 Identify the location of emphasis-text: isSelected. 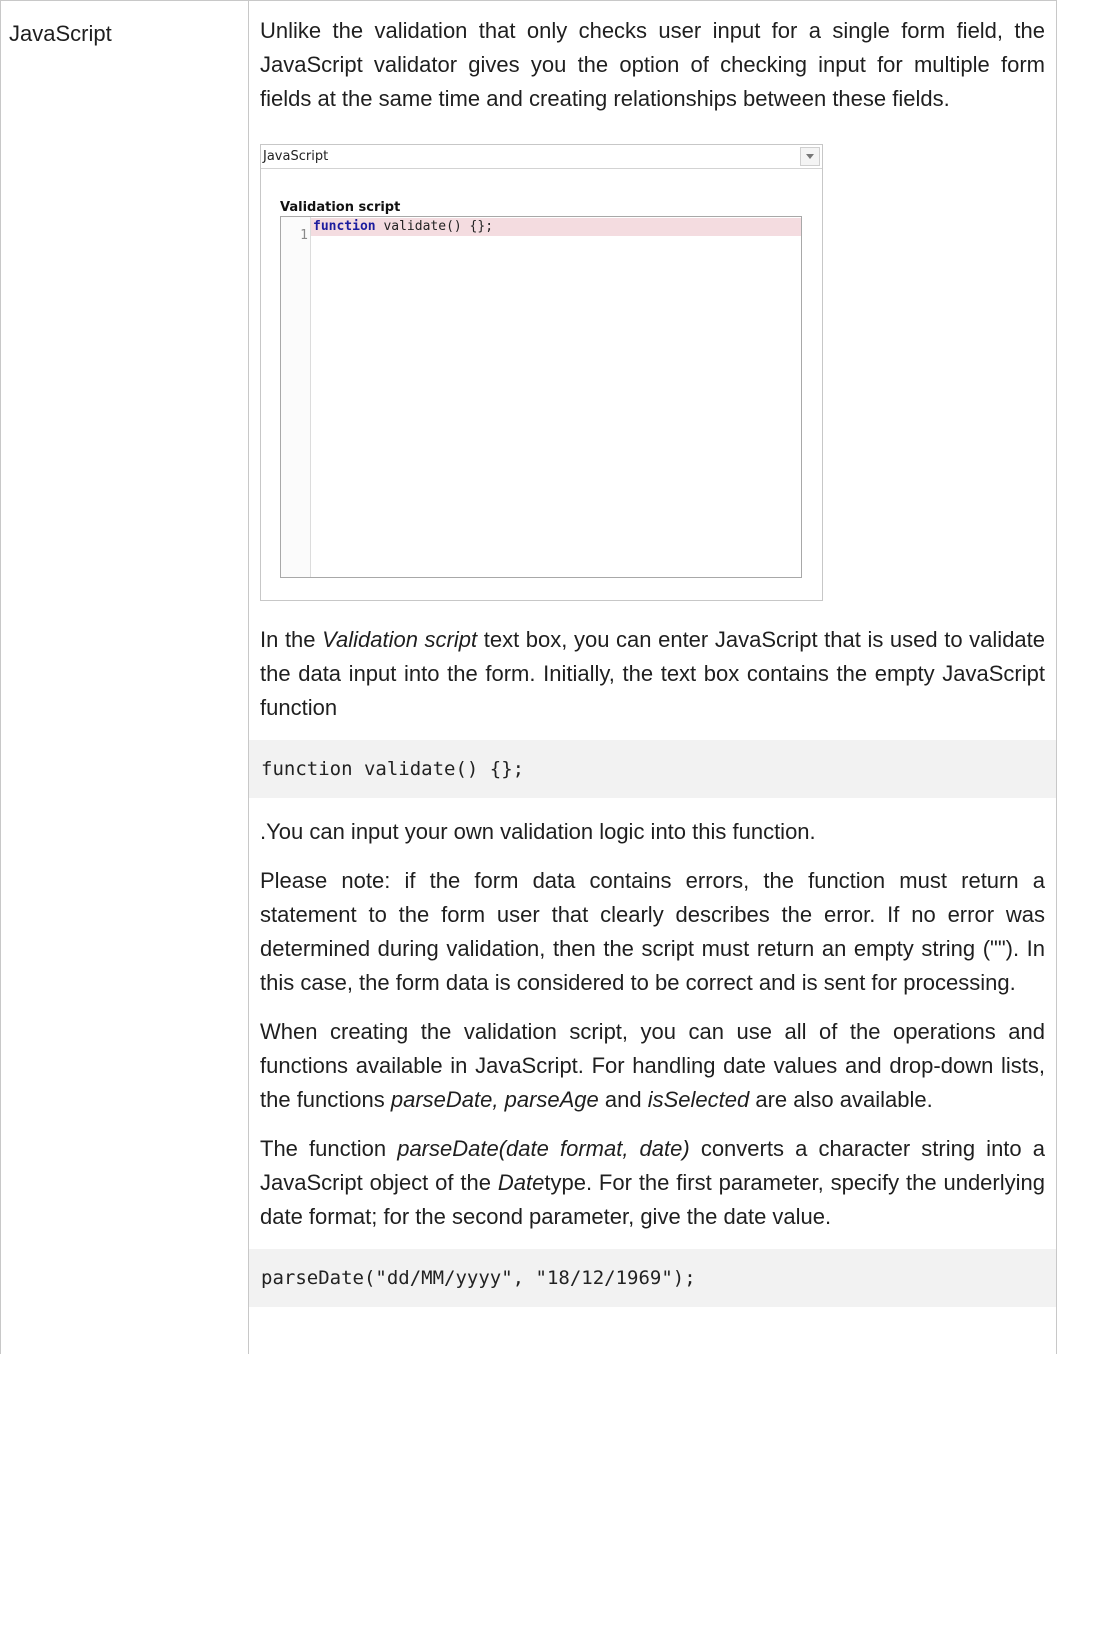
(698, 1099).